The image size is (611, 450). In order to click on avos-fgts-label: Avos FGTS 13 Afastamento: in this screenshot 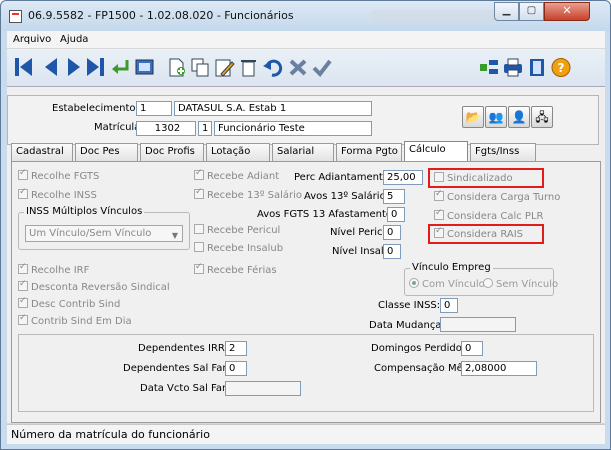, I will do `click(326, 214)`.